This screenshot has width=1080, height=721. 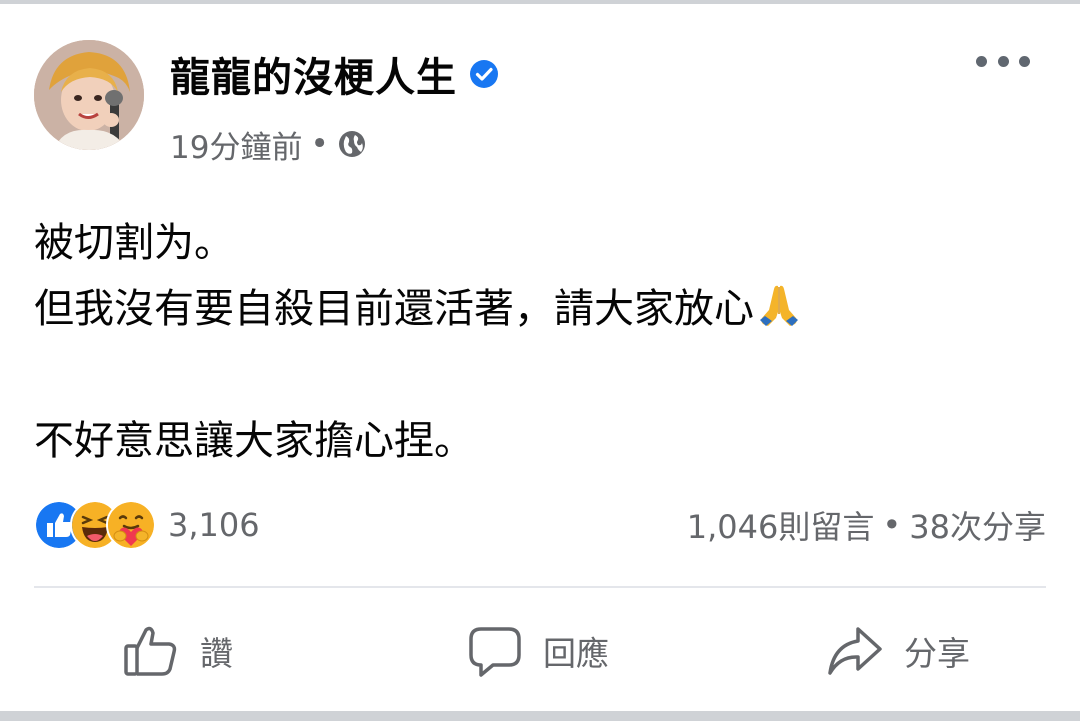 What do you see at coordinates (495, 652) in the screenshot?
I see `comment-bubble-icon` at bounding box center [495, 652].